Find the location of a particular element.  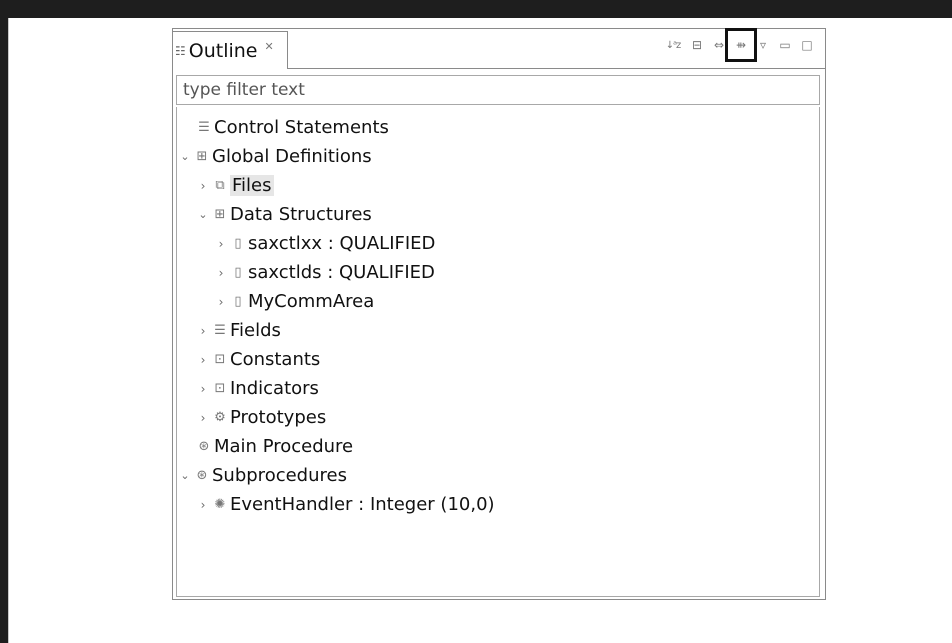

outline-tab: ☷ Outline ✕ is located at coordinates (230, 50).